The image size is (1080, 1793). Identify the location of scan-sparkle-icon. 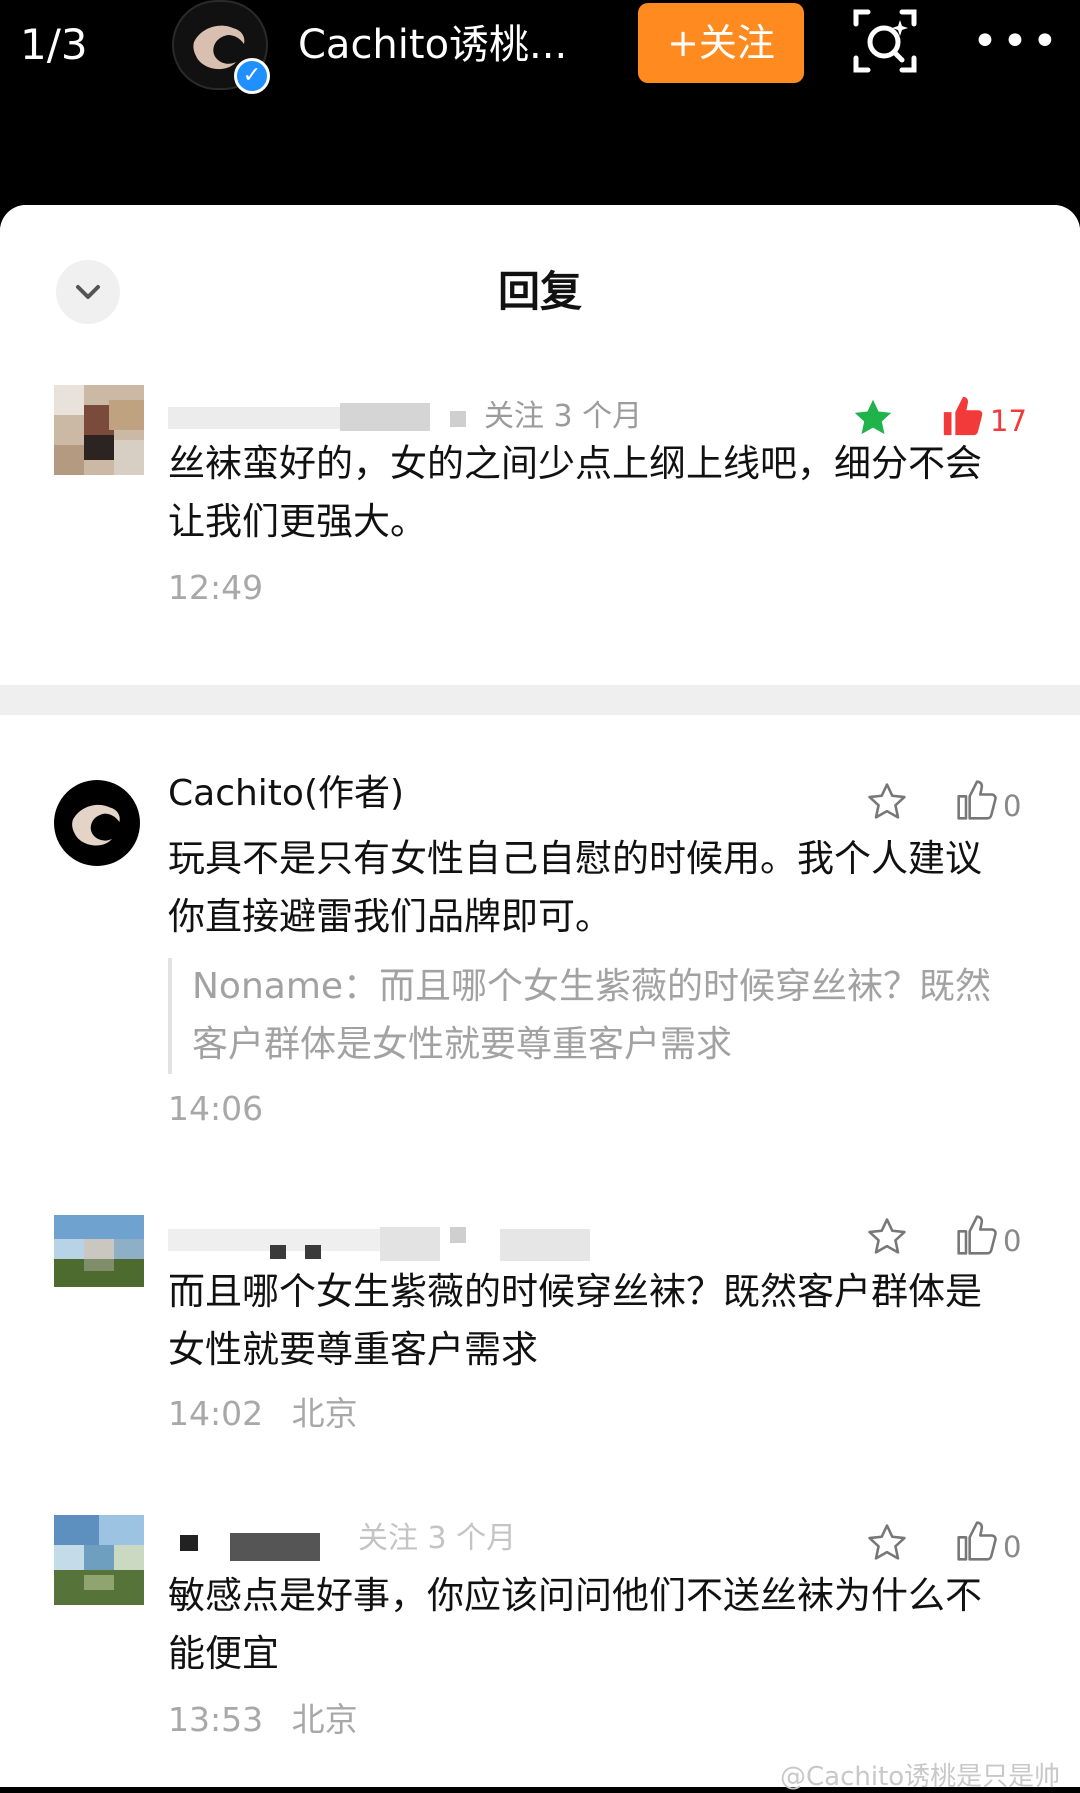
(885, 41).